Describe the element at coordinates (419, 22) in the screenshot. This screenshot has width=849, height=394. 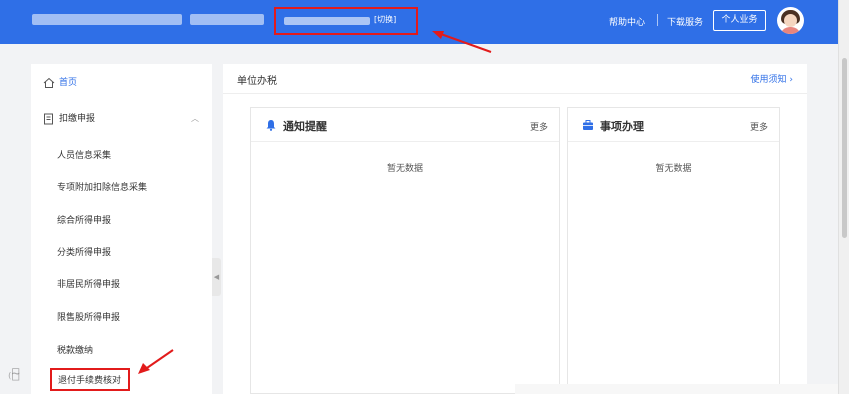
I see `top-header: [切换] 帮助中心 下载服务 个人业务` at that location.